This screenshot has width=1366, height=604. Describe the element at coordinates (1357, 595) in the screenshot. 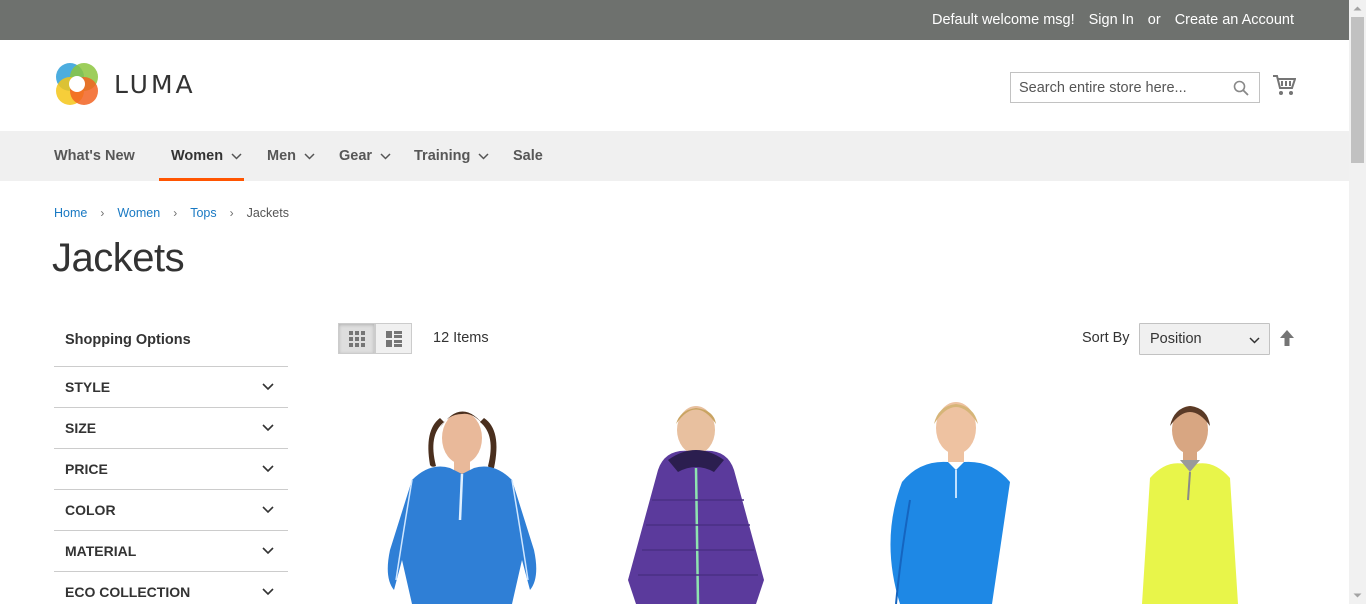

I see `scroll-down-arrow-icon` at that location.